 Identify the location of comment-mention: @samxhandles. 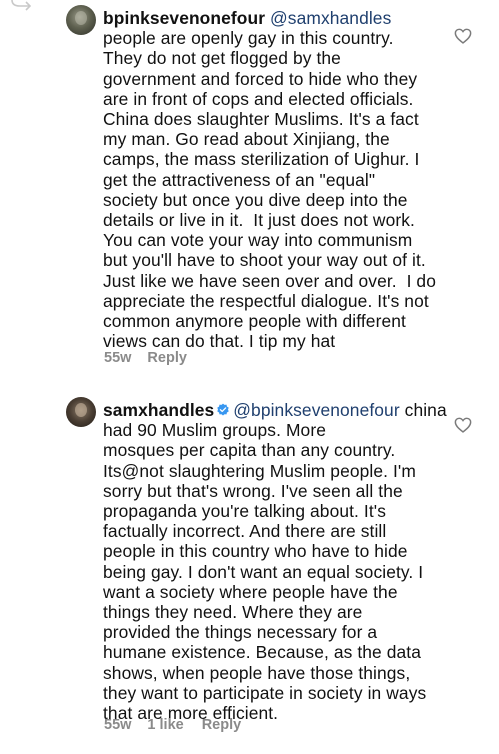
(330, 18).